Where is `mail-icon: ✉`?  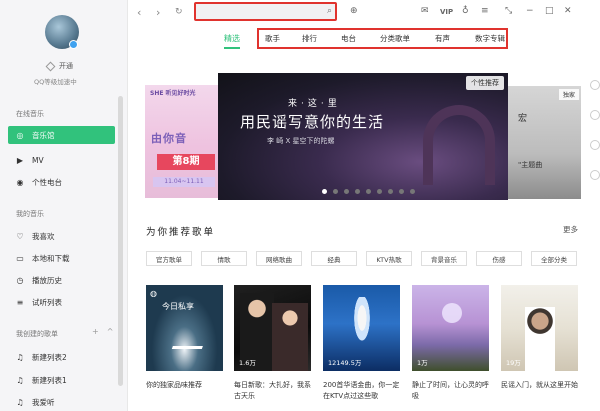
mail-icon: ✉ is located at coordinates (425, 11).